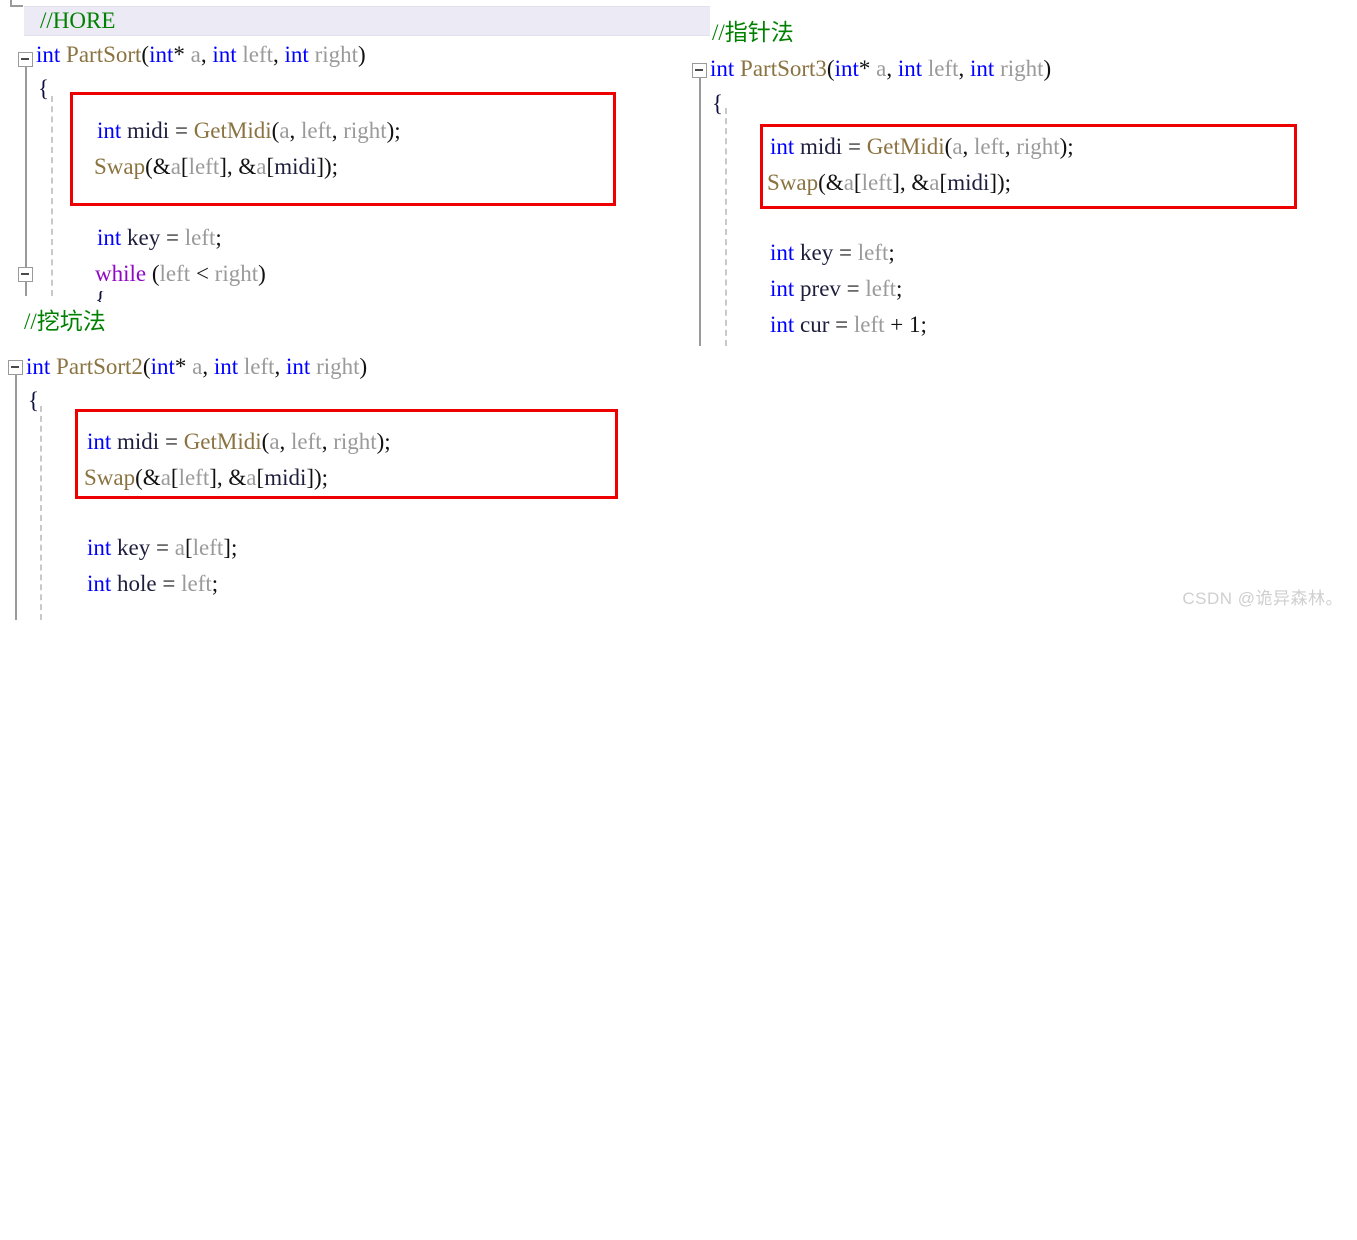  What do you see at coordinates (25, 167) in the screenshot?
I see `fold-scope-line-partsort` at bounding box center [25, 167].